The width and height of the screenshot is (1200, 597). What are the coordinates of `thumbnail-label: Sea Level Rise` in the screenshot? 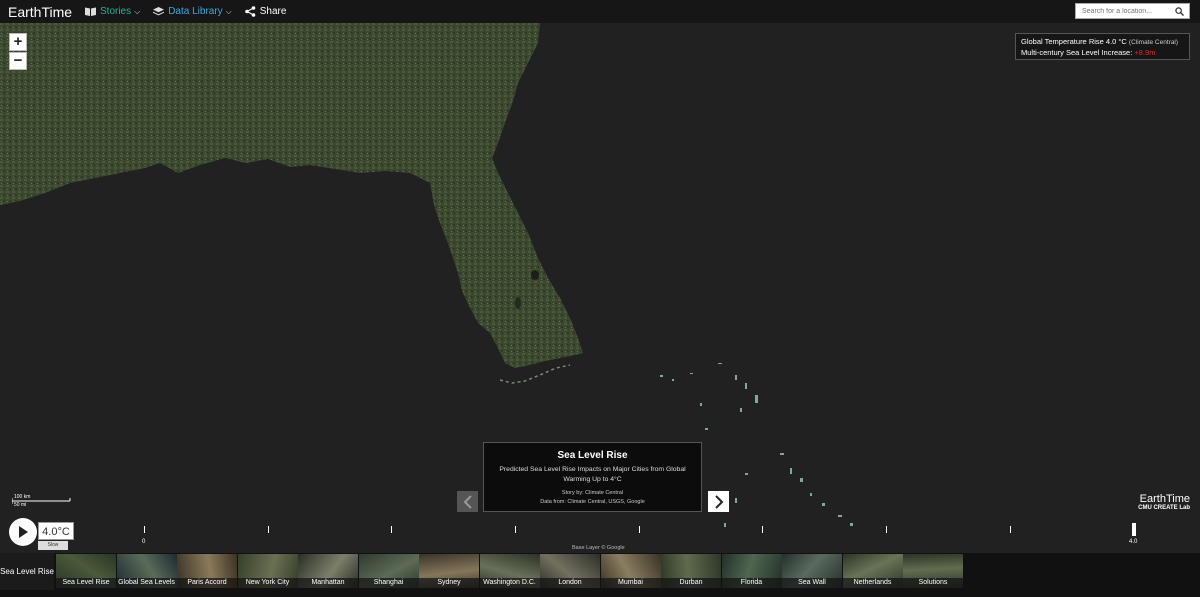 It's located at (86, 583).